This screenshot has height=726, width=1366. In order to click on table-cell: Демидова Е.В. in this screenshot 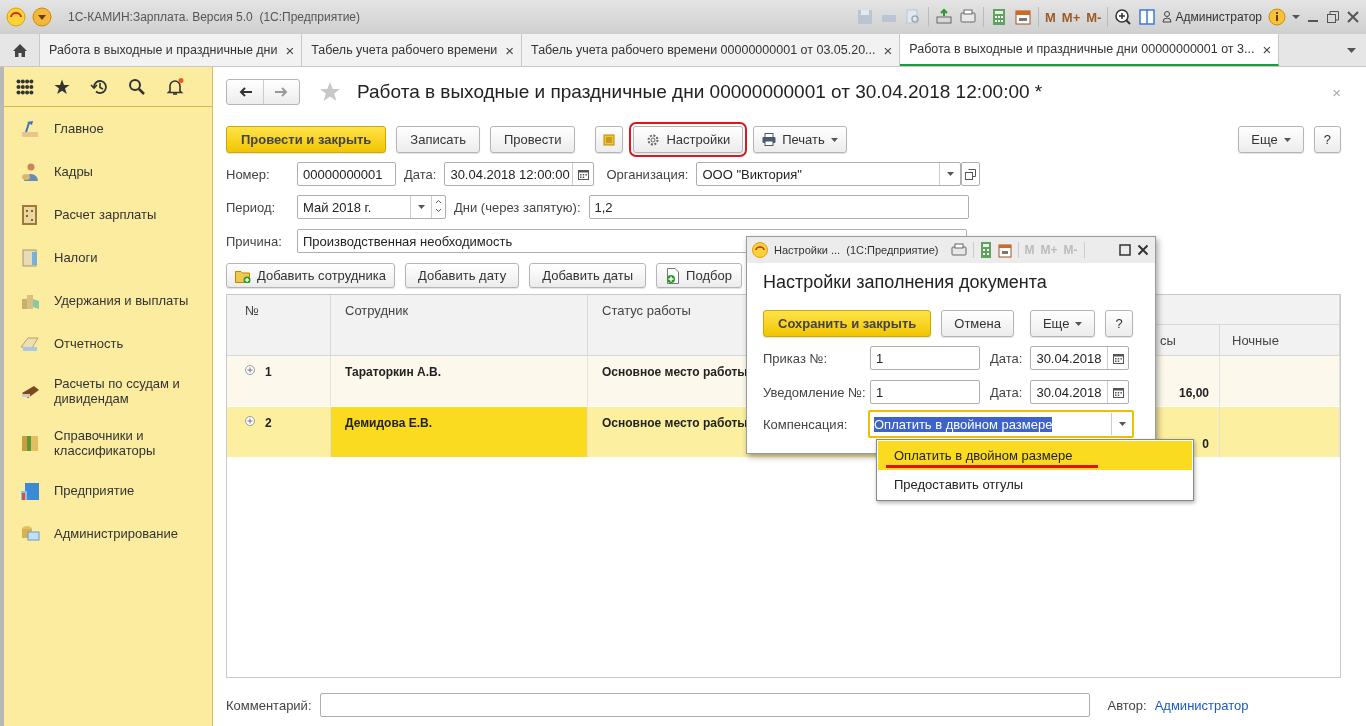, I will do `click(459, 432)`.